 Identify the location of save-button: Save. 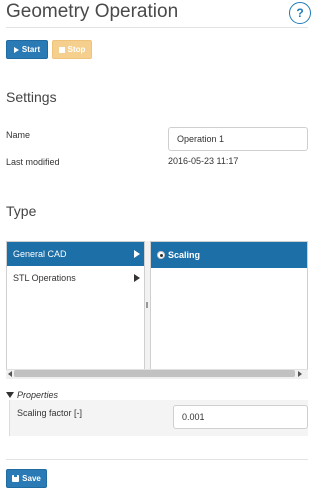
(26, 478).